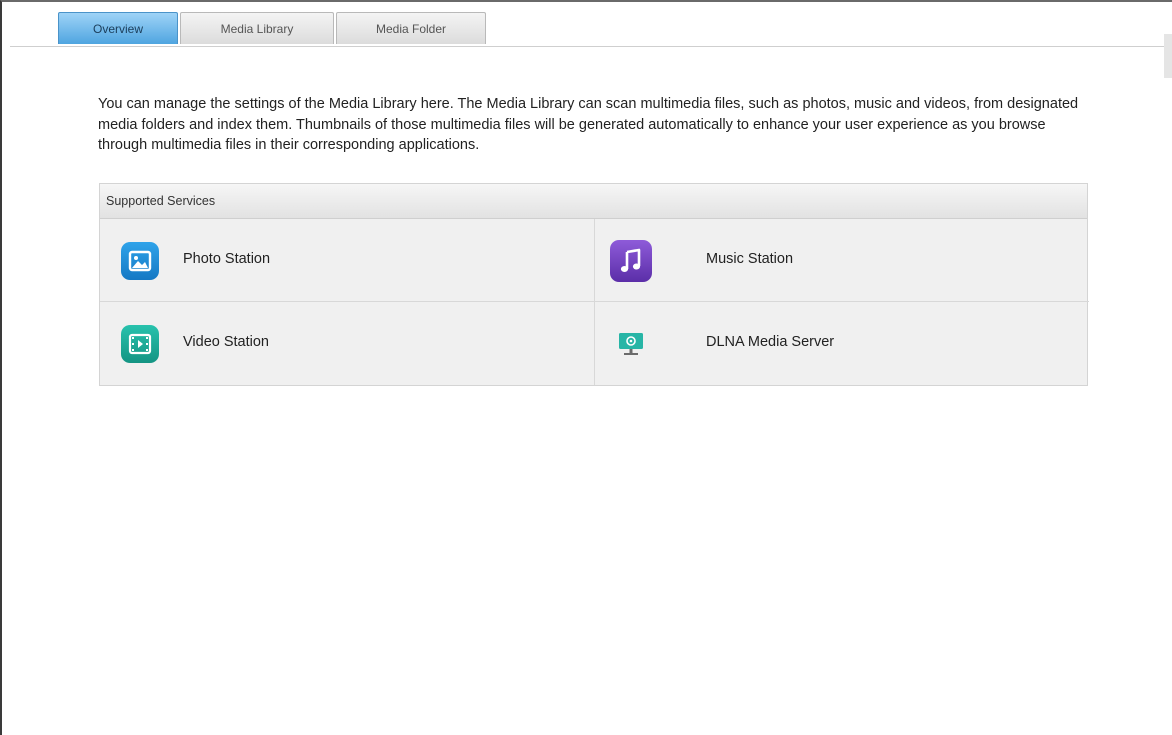 This screenshot has height=735, width=1172. Describe the element at coordinates (118, 28) in the screenshot. I see `tab-overview: Overview` at that location.